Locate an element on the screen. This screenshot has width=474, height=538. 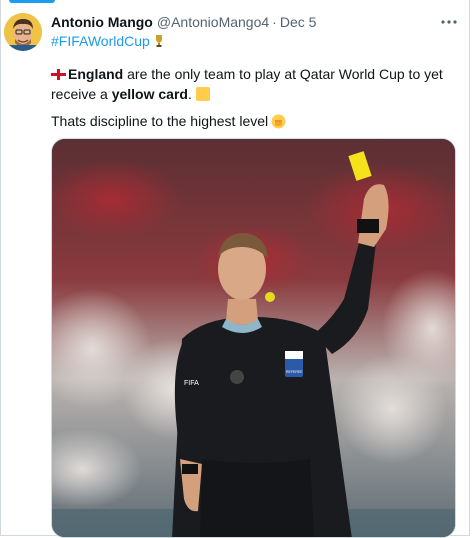
top-accent-bar is located at coordinates (32, 1).